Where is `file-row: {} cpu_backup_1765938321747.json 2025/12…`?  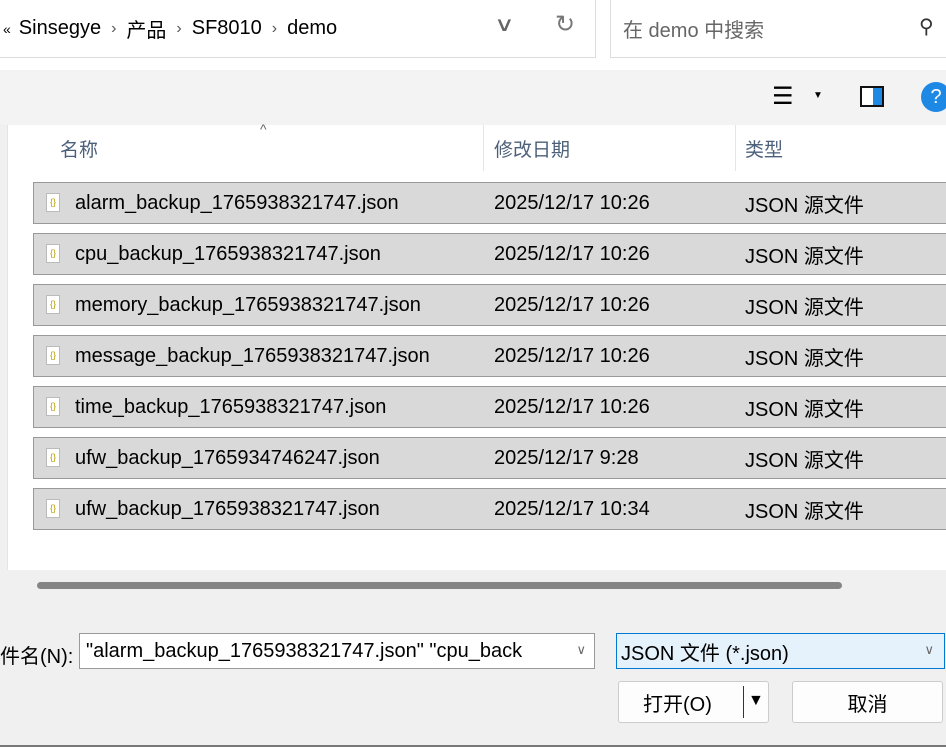
file-row: {} cpu_backup_1765938321747.json 2025/12… is located at coordinates (489, 254).